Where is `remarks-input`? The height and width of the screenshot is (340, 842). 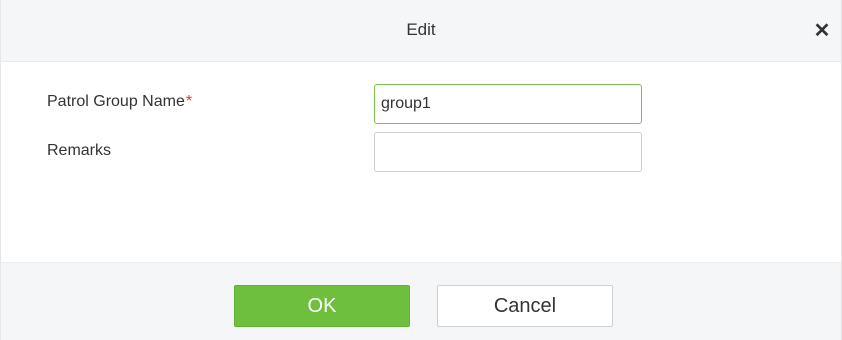 remarks-input is located at coordinates (508, 152).